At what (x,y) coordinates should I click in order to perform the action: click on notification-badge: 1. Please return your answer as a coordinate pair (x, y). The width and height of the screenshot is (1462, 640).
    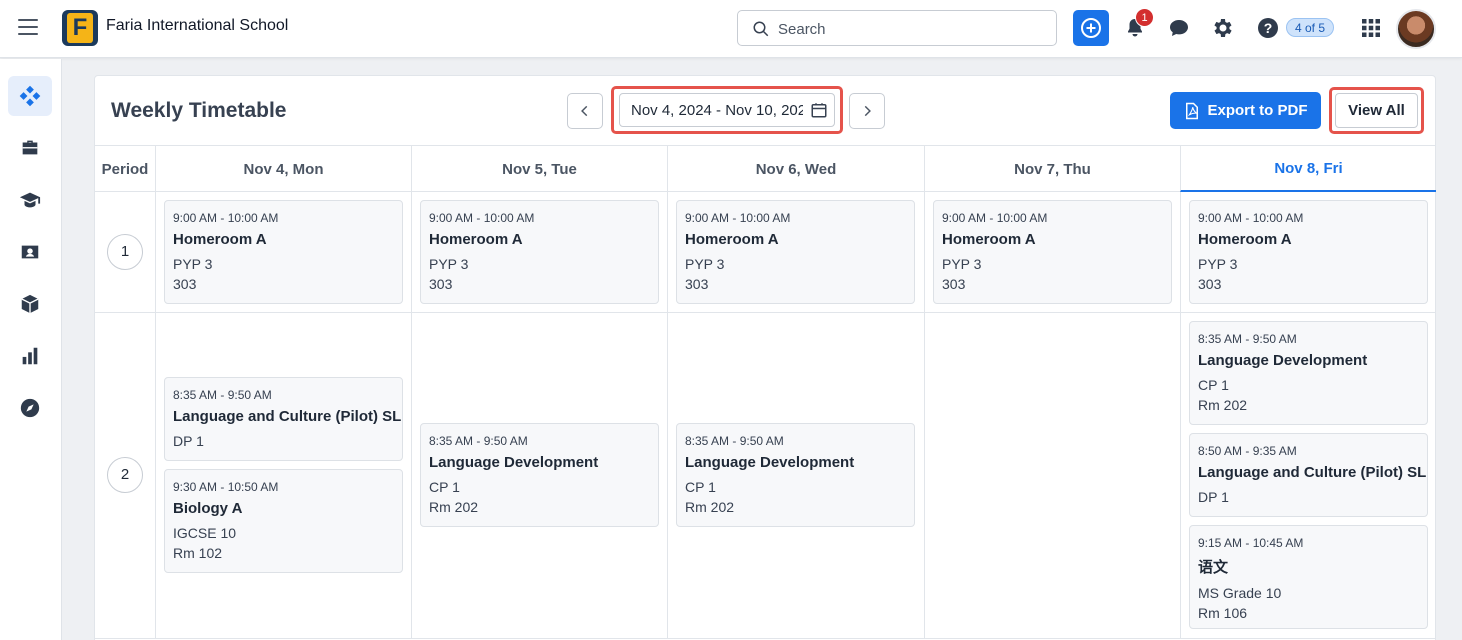
    Looking at the image, I should click on (1144, 17).